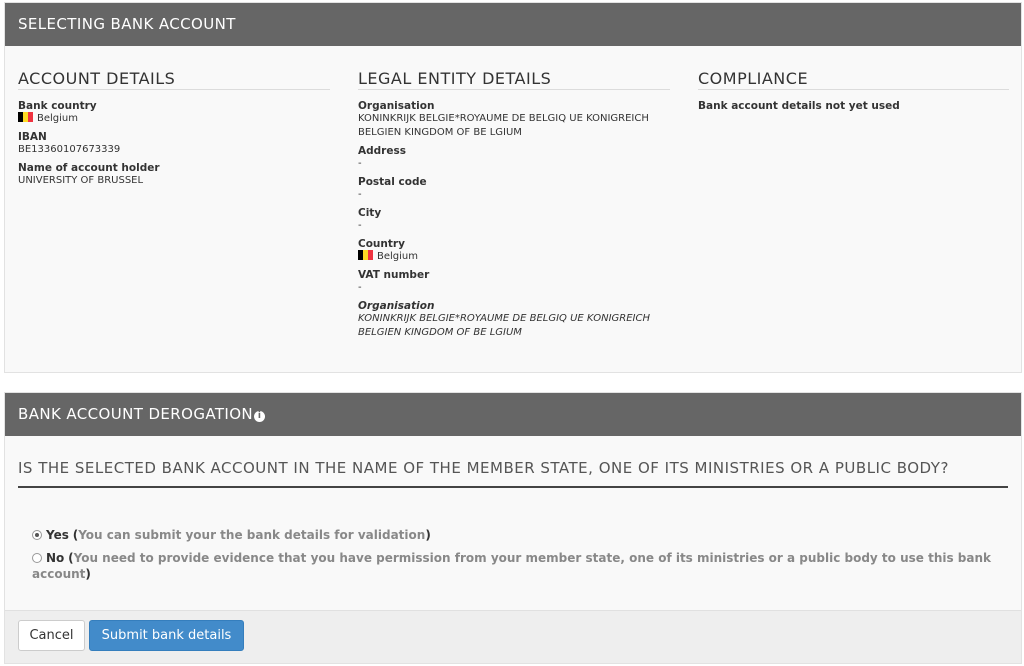 Image resolution: width=1024 pixels, height=666 pixels. I want to click on vat-number-label: VAT number, so click(394, 275).